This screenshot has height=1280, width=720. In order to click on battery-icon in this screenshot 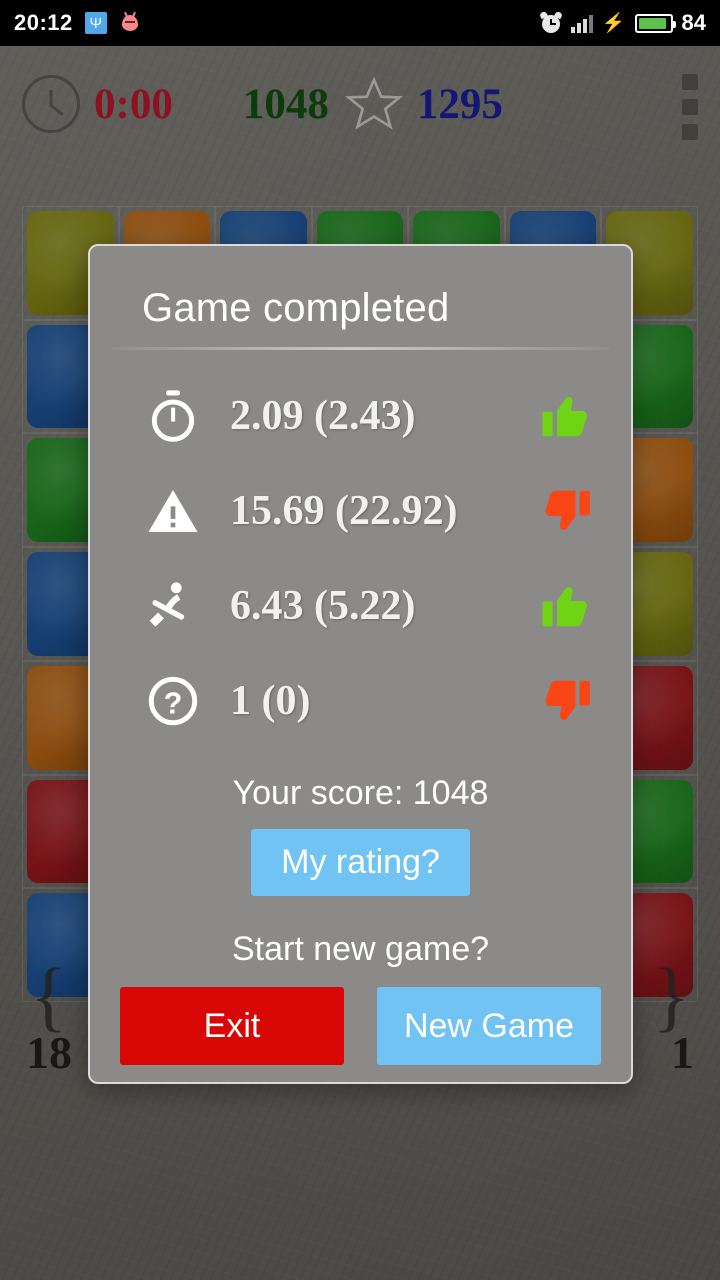, I will do `click(655, 23)`.